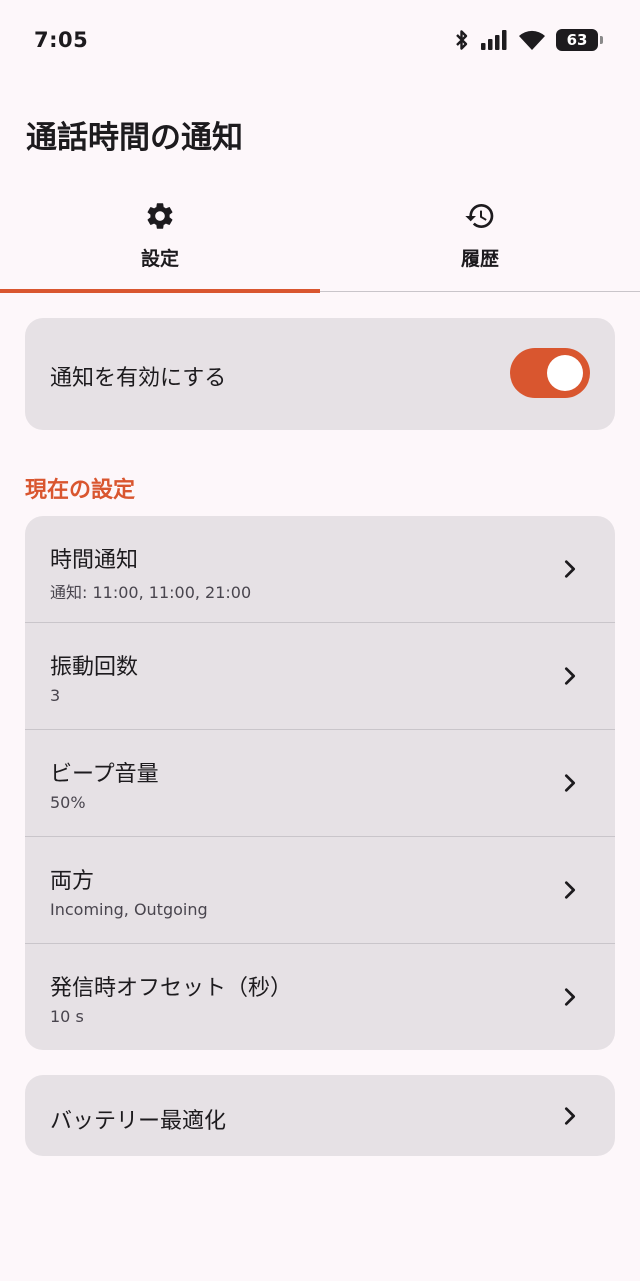 Image resolution: width=640 pixels, height=1281 pixels. What do you see at coordinates (320, 997) in the screenshot?
I see `setting-outgoing-offset: 発信時オフセット（秒） 10 s` at bounding box center [320, 997].